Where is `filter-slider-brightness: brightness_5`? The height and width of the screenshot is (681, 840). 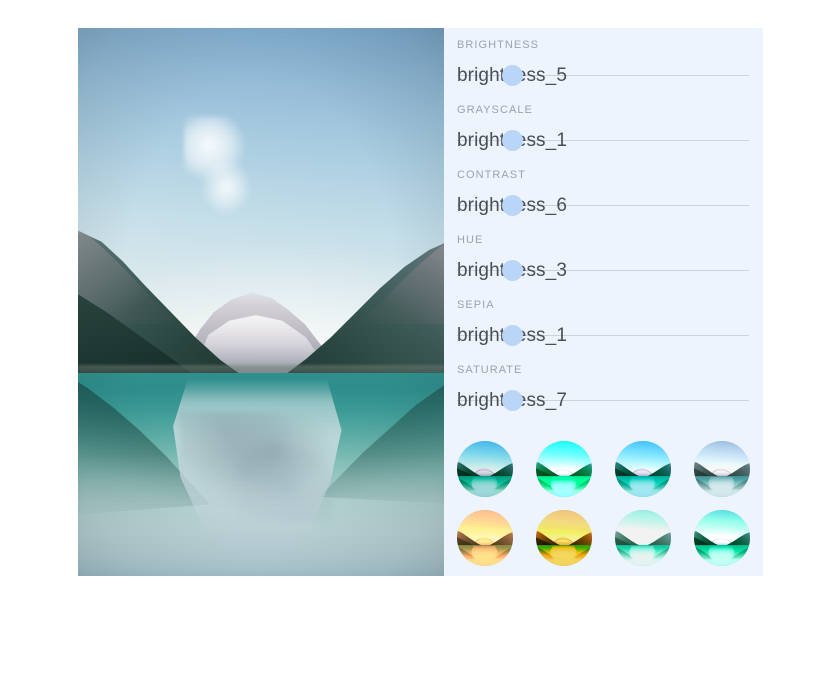 filter-slider-brightness: brightness_5 is located at coordinates (603, 77).